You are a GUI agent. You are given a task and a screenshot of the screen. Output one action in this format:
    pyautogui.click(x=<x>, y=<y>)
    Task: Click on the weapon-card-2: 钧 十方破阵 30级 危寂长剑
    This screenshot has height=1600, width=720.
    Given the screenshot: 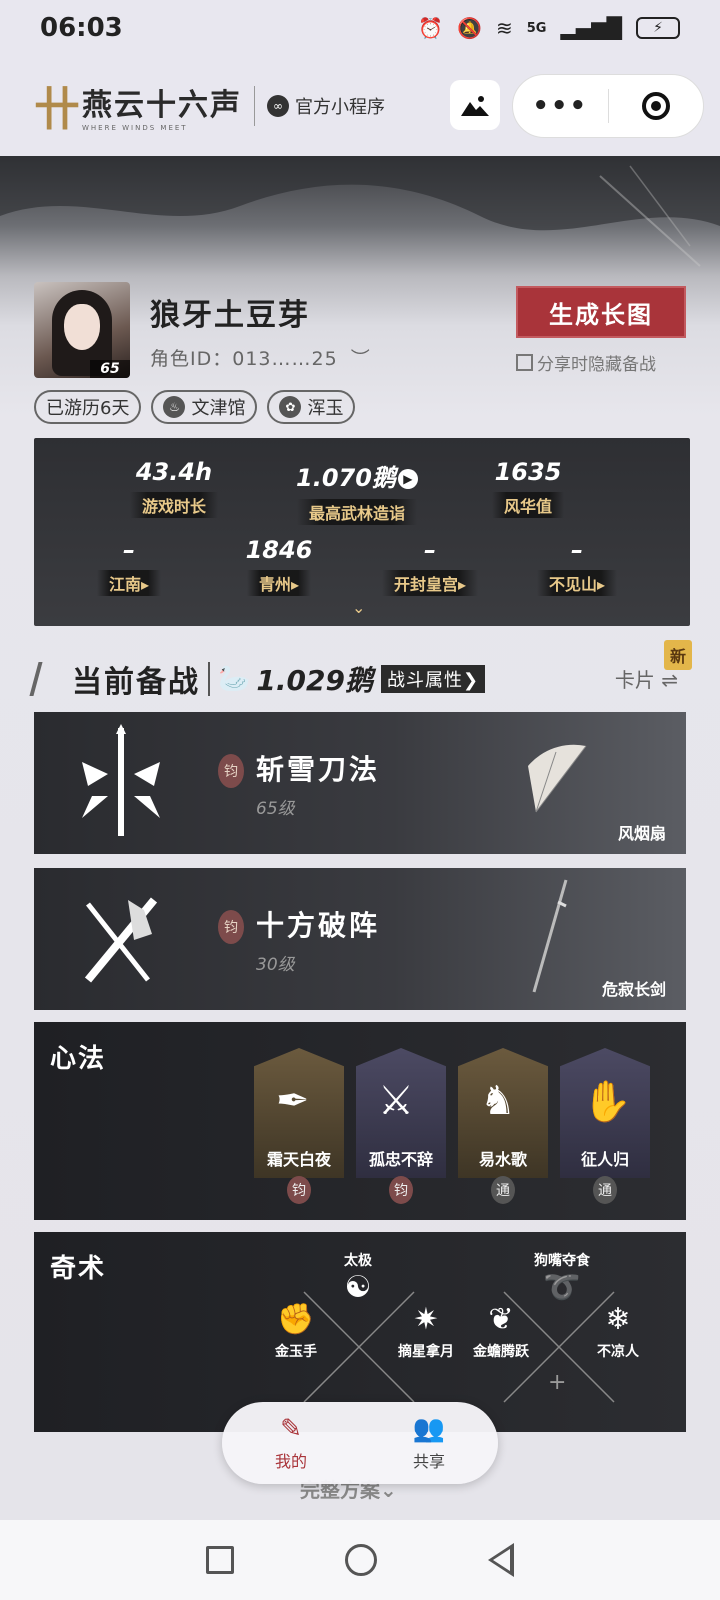 What is the action you would take?
    pyautogui.click(x=360, y=939)
    